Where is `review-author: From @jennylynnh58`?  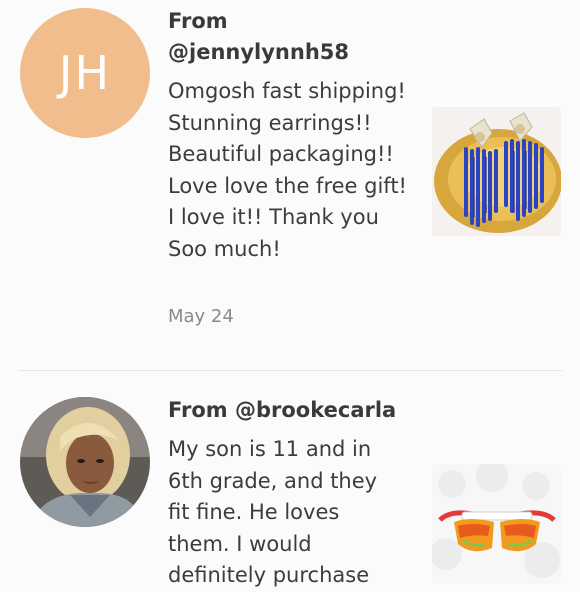
review-author: From @jennylynnh58 is located at coordinates (258, 37).